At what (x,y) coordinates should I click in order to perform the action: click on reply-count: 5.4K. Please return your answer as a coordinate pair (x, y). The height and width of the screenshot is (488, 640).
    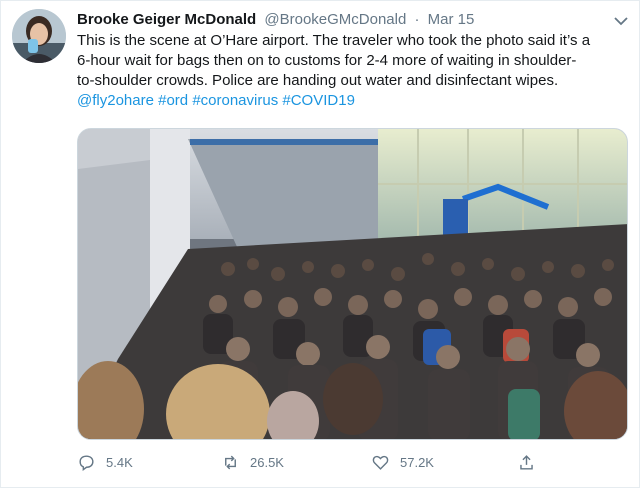
    Looking at the image, I should click on (119, 462).